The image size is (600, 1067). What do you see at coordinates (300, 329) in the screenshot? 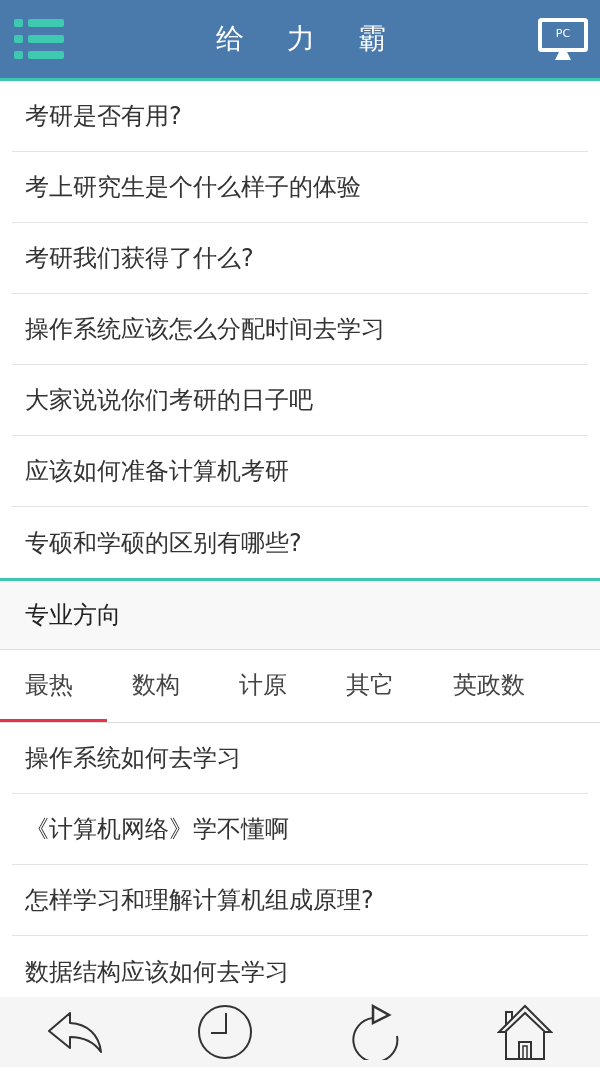
I see `topic-item: 操作系统应该怎么分配时间去学习` at bounding box center [300, 329].